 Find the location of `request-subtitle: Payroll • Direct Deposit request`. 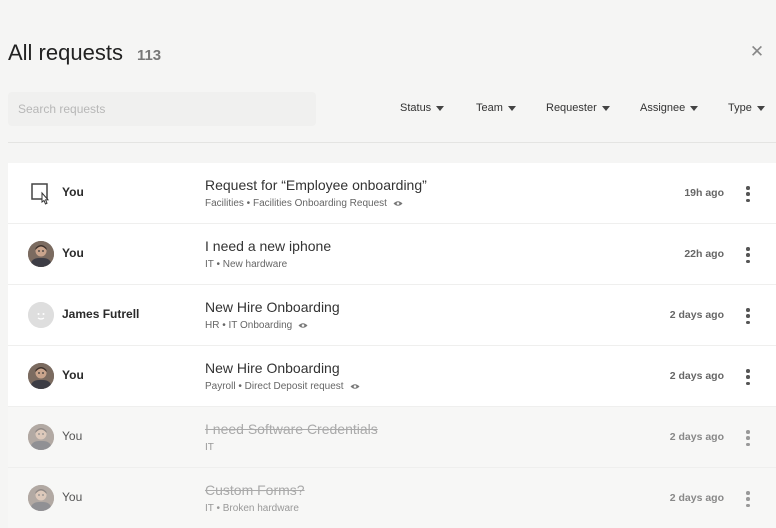

request-subtitle: Payroll • Direct Deposit request is located at coordinates (282, 386).